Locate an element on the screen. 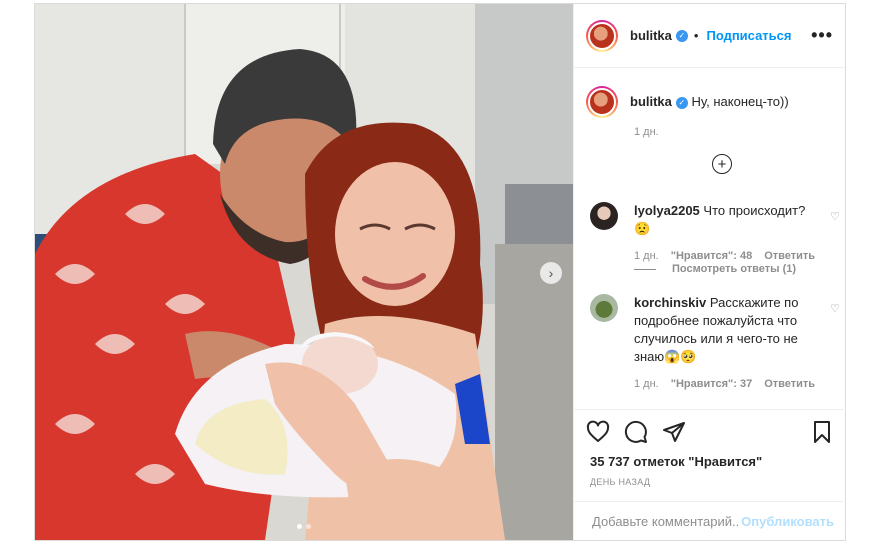 Image resolution: width=891 pixels, height=551 pixels. post-date: ДЕНЬ НАЗАД is located at coordinates (718, 482).